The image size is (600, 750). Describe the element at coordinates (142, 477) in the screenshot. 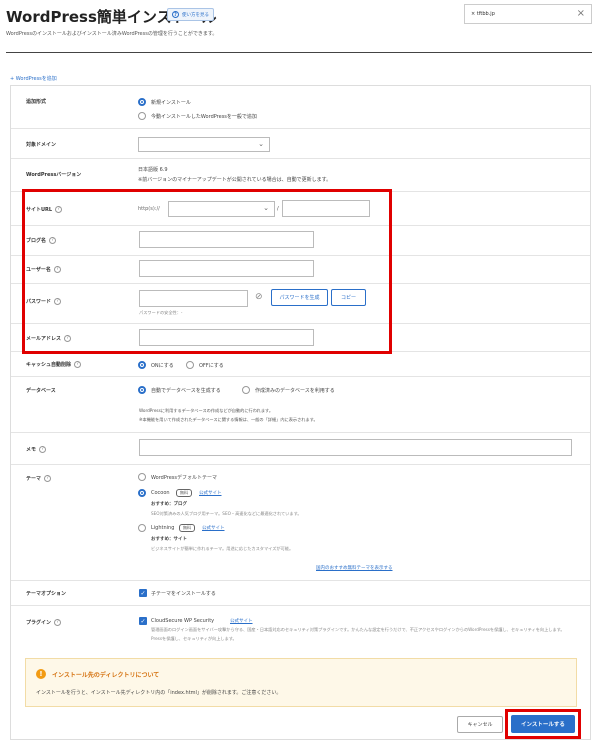

I see `radio-theme-default` at that location.